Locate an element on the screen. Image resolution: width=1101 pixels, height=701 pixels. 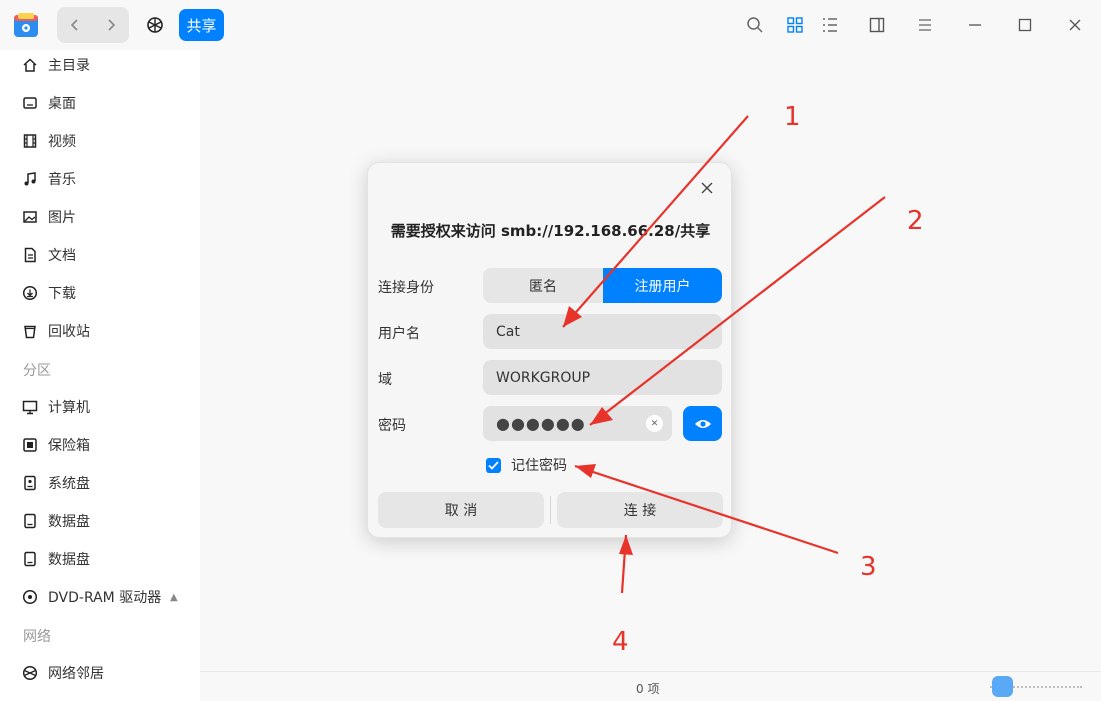
identity-registered-user-option: 注册用户 is located at coordinates (662, 285).